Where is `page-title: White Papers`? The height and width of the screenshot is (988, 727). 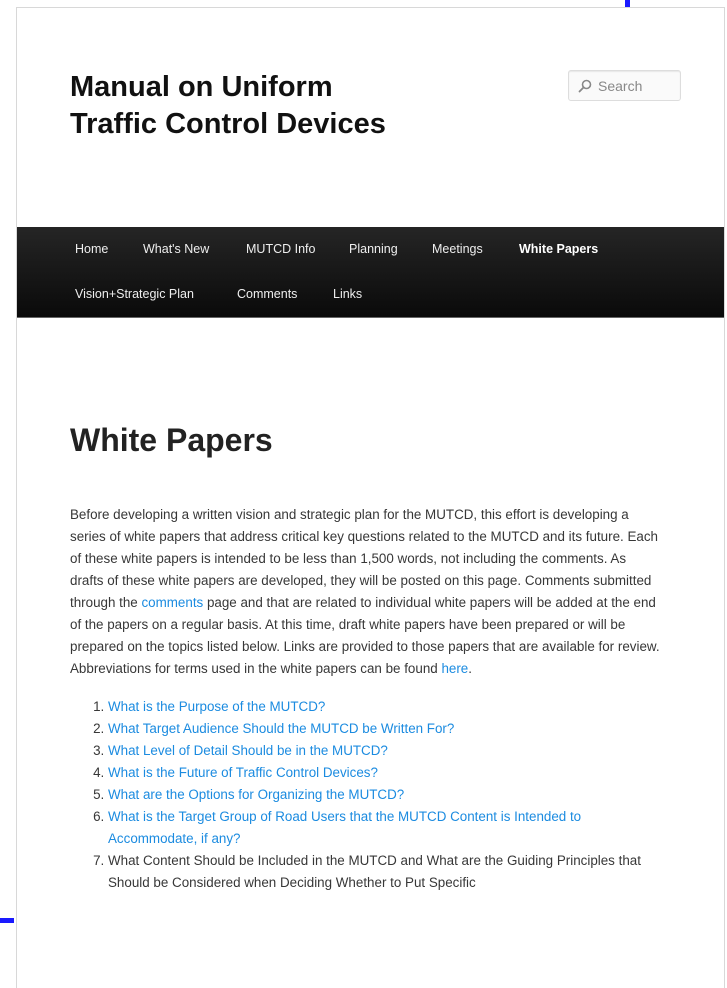
page-title: White Papers is located at coordinates (171, 440).